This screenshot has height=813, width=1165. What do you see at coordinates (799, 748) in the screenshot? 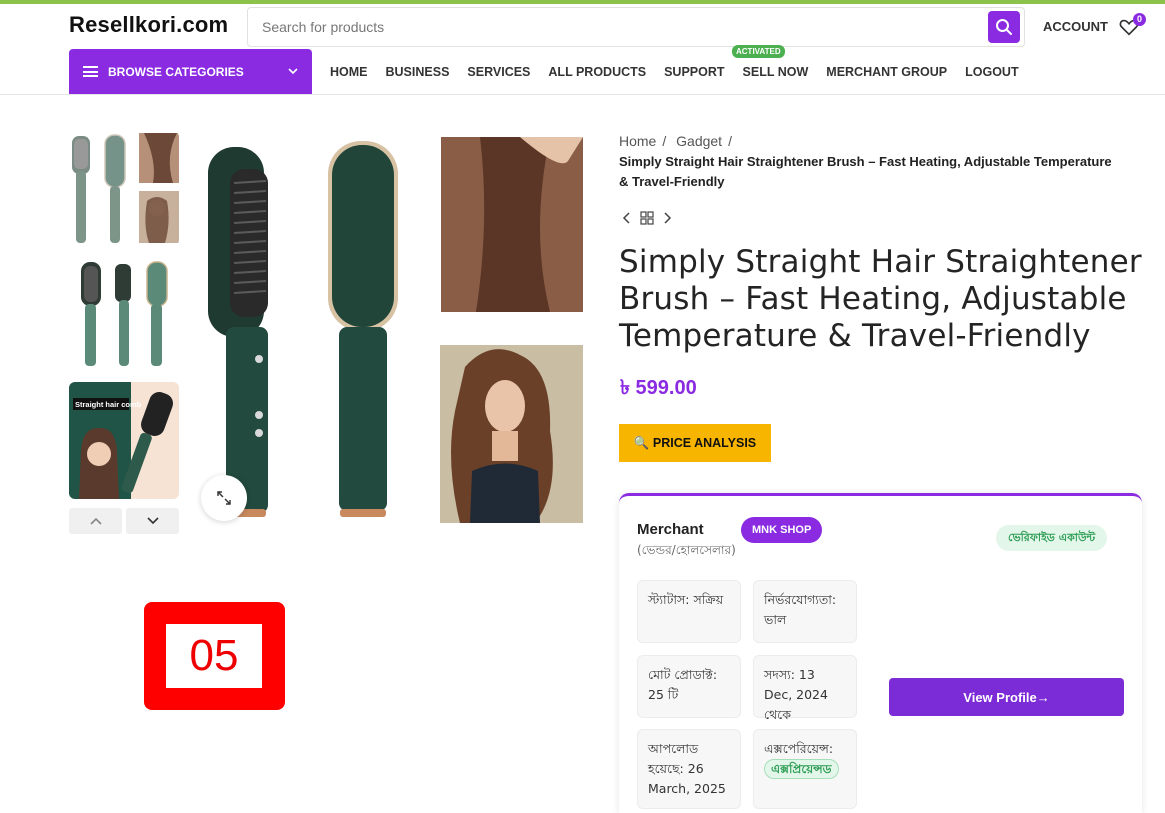
I see `experience-label: এক্সপেরিয়েন্স:` at bounding box center [799, 748].